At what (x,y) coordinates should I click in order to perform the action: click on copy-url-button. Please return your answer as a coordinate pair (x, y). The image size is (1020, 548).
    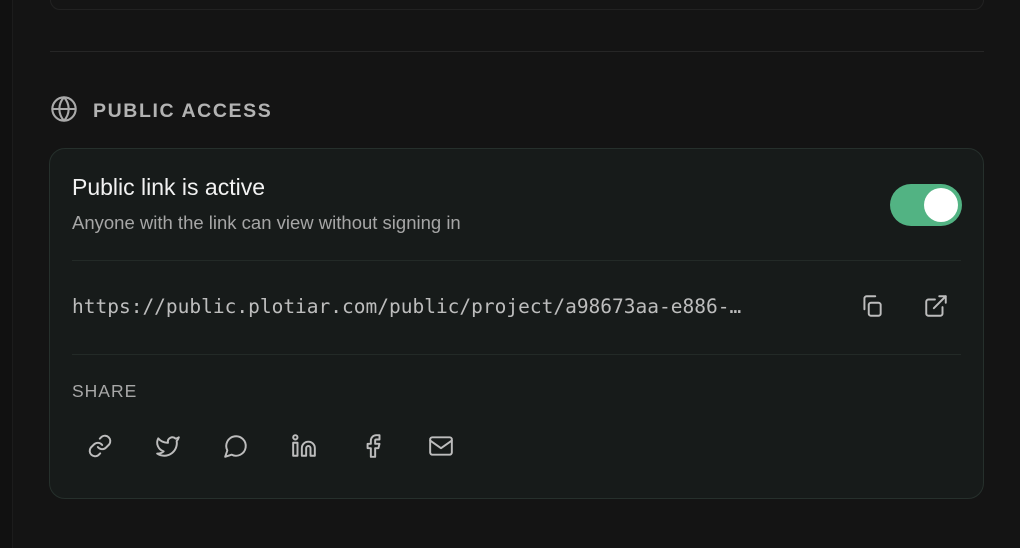
    Looking at the image, I should click on (872, 308).